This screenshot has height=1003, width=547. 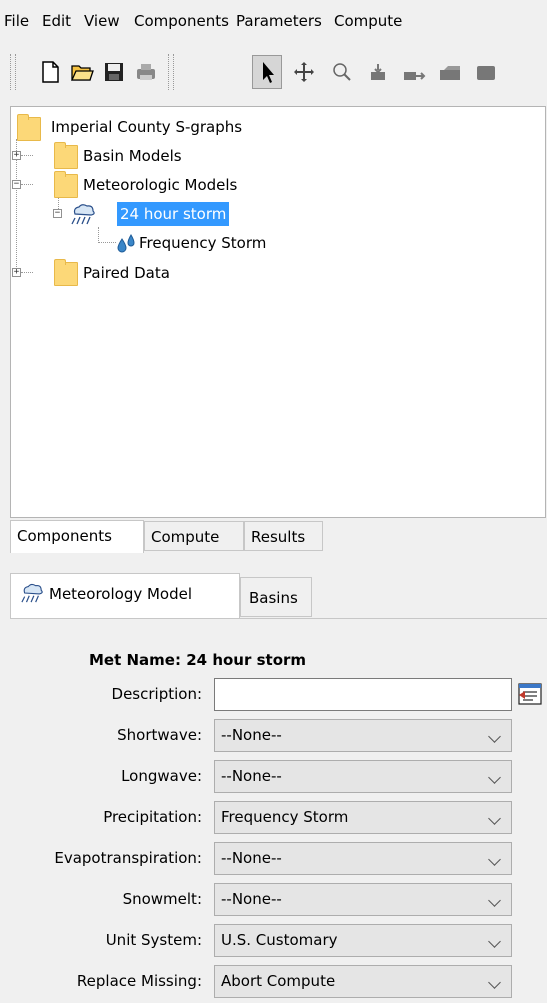 I want to click on new-icon, so click(x=50, y=72).